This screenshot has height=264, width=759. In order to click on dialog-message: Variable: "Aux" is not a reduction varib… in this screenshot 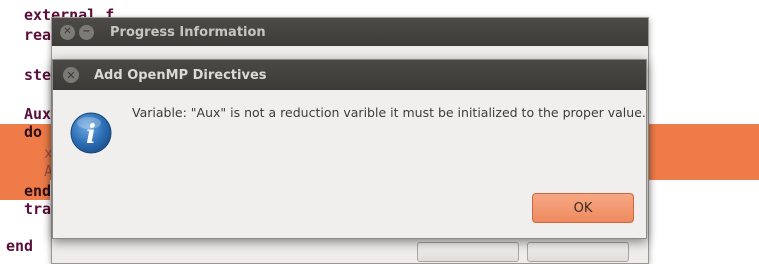, I will do `click(389, 112)`.